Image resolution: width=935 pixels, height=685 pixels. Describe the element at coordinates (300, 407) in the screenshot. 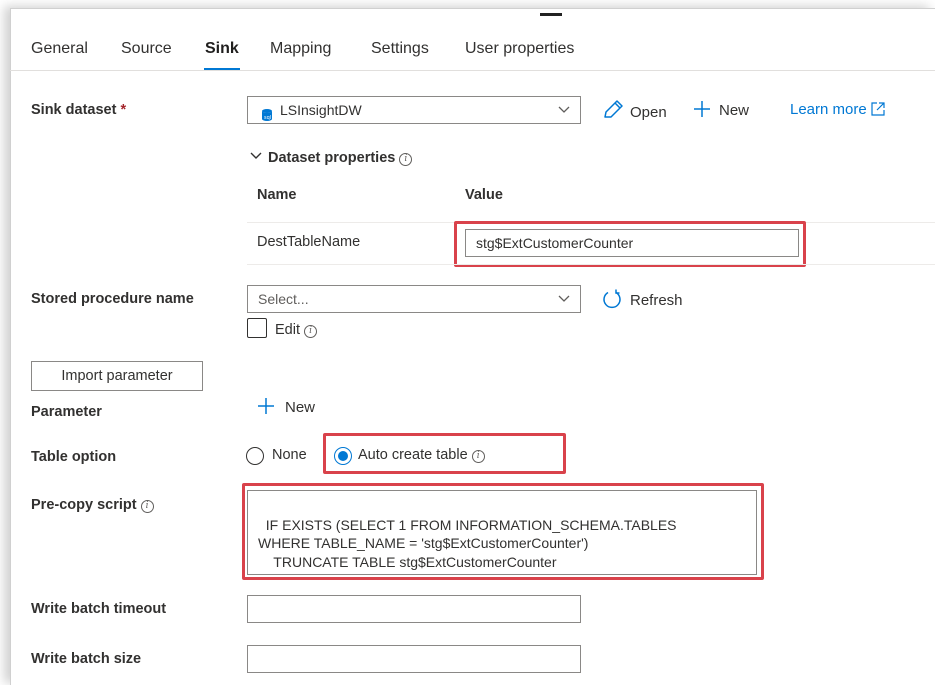

I see `new-parameter-label: New` at that location.